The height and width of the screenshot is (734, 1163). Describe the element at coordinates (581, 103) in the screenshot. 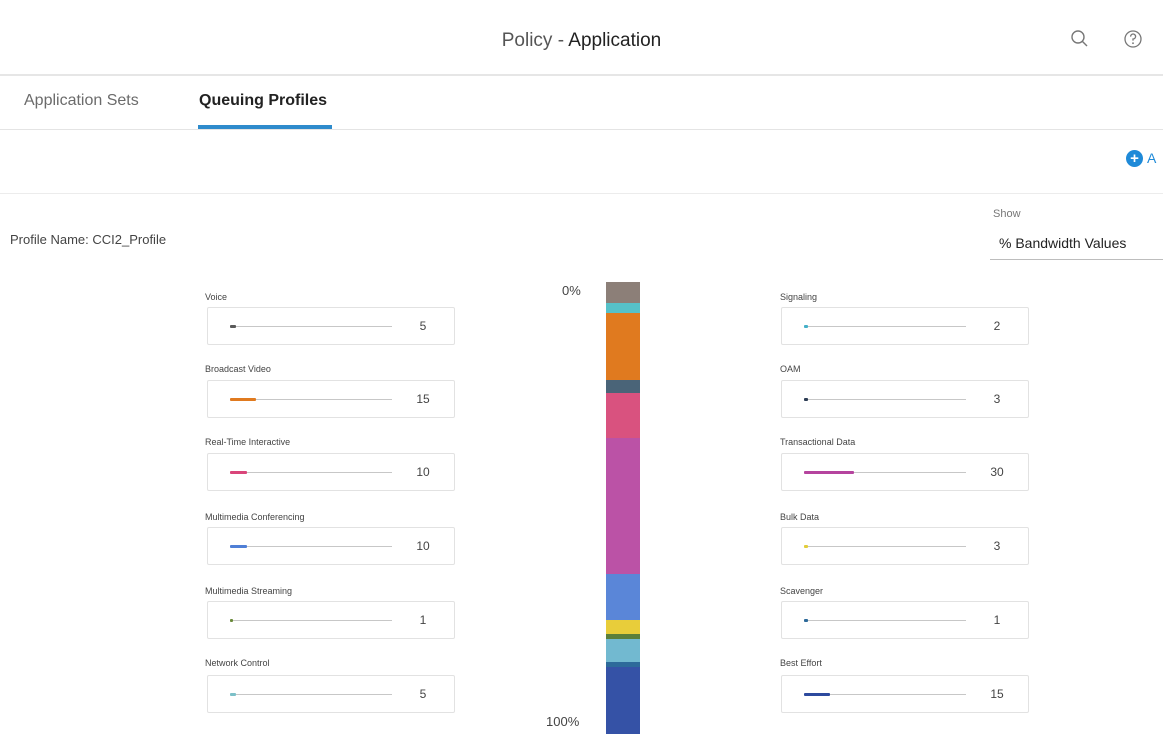

I see `tab-bar: Application Sets Queuing Profiles` at that location.